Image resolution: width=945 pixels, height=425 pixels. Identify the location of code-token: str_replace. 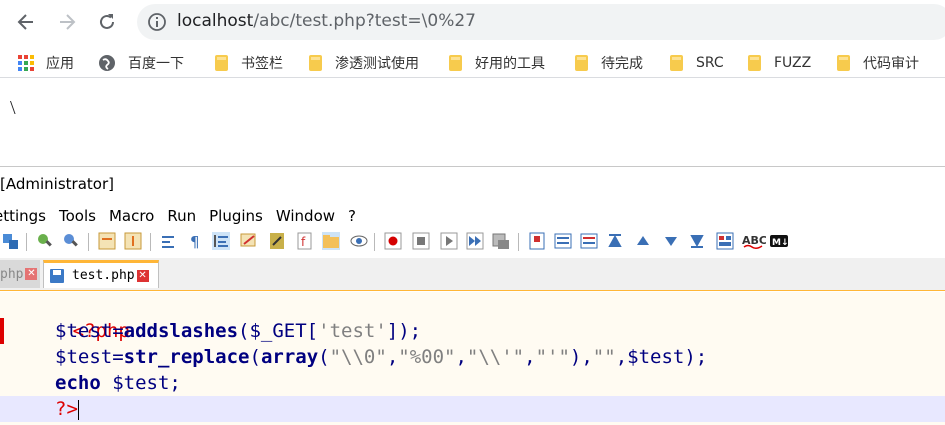
(186, 357).